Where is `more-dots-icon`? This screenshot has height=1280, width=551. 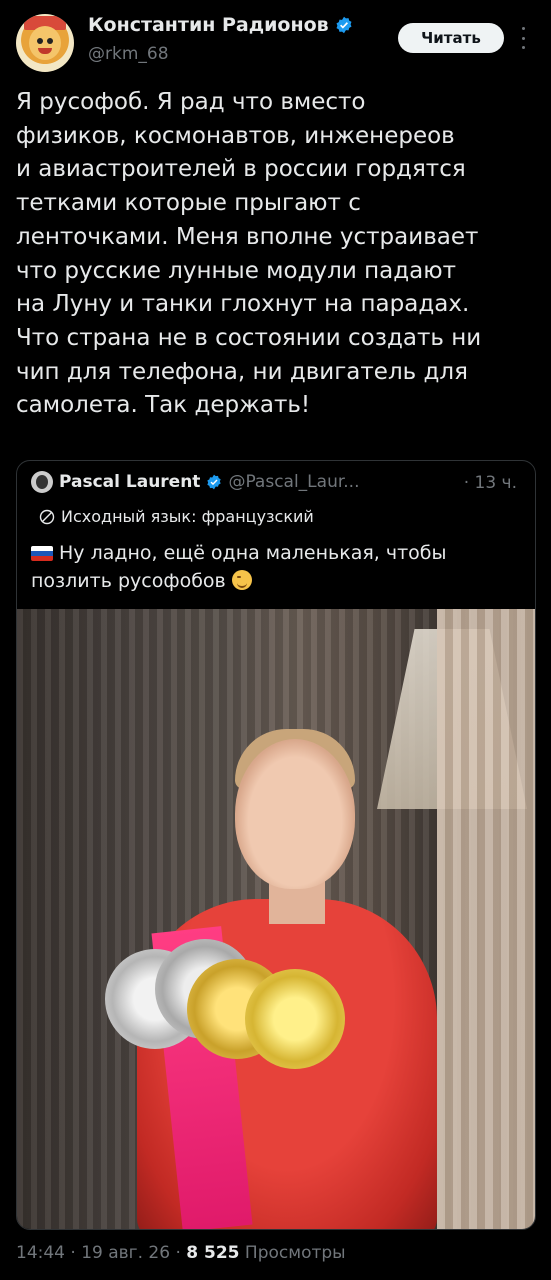 more-dots-icon is located at coordinates (523, 38).